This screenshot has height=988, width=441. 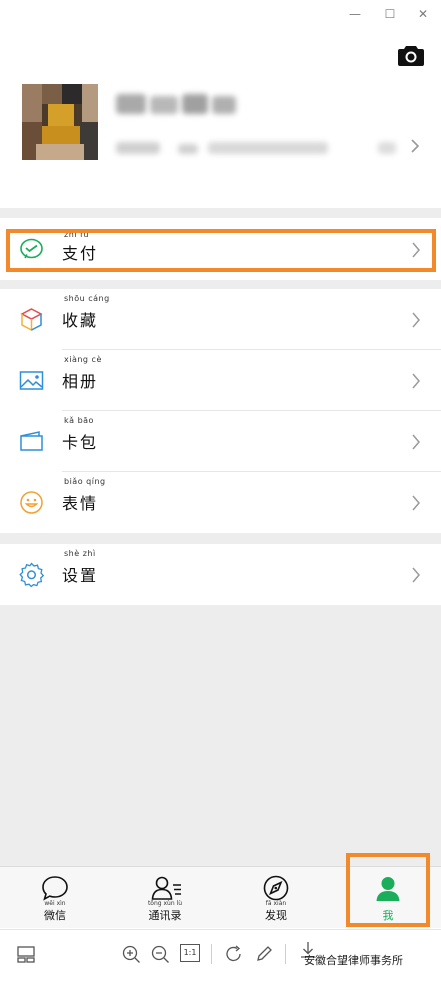 What do you see at coordinates (85, 481) in the screenshot?
I see `pinyin-label: biǎo qíng` at bounding box center [85, 481].